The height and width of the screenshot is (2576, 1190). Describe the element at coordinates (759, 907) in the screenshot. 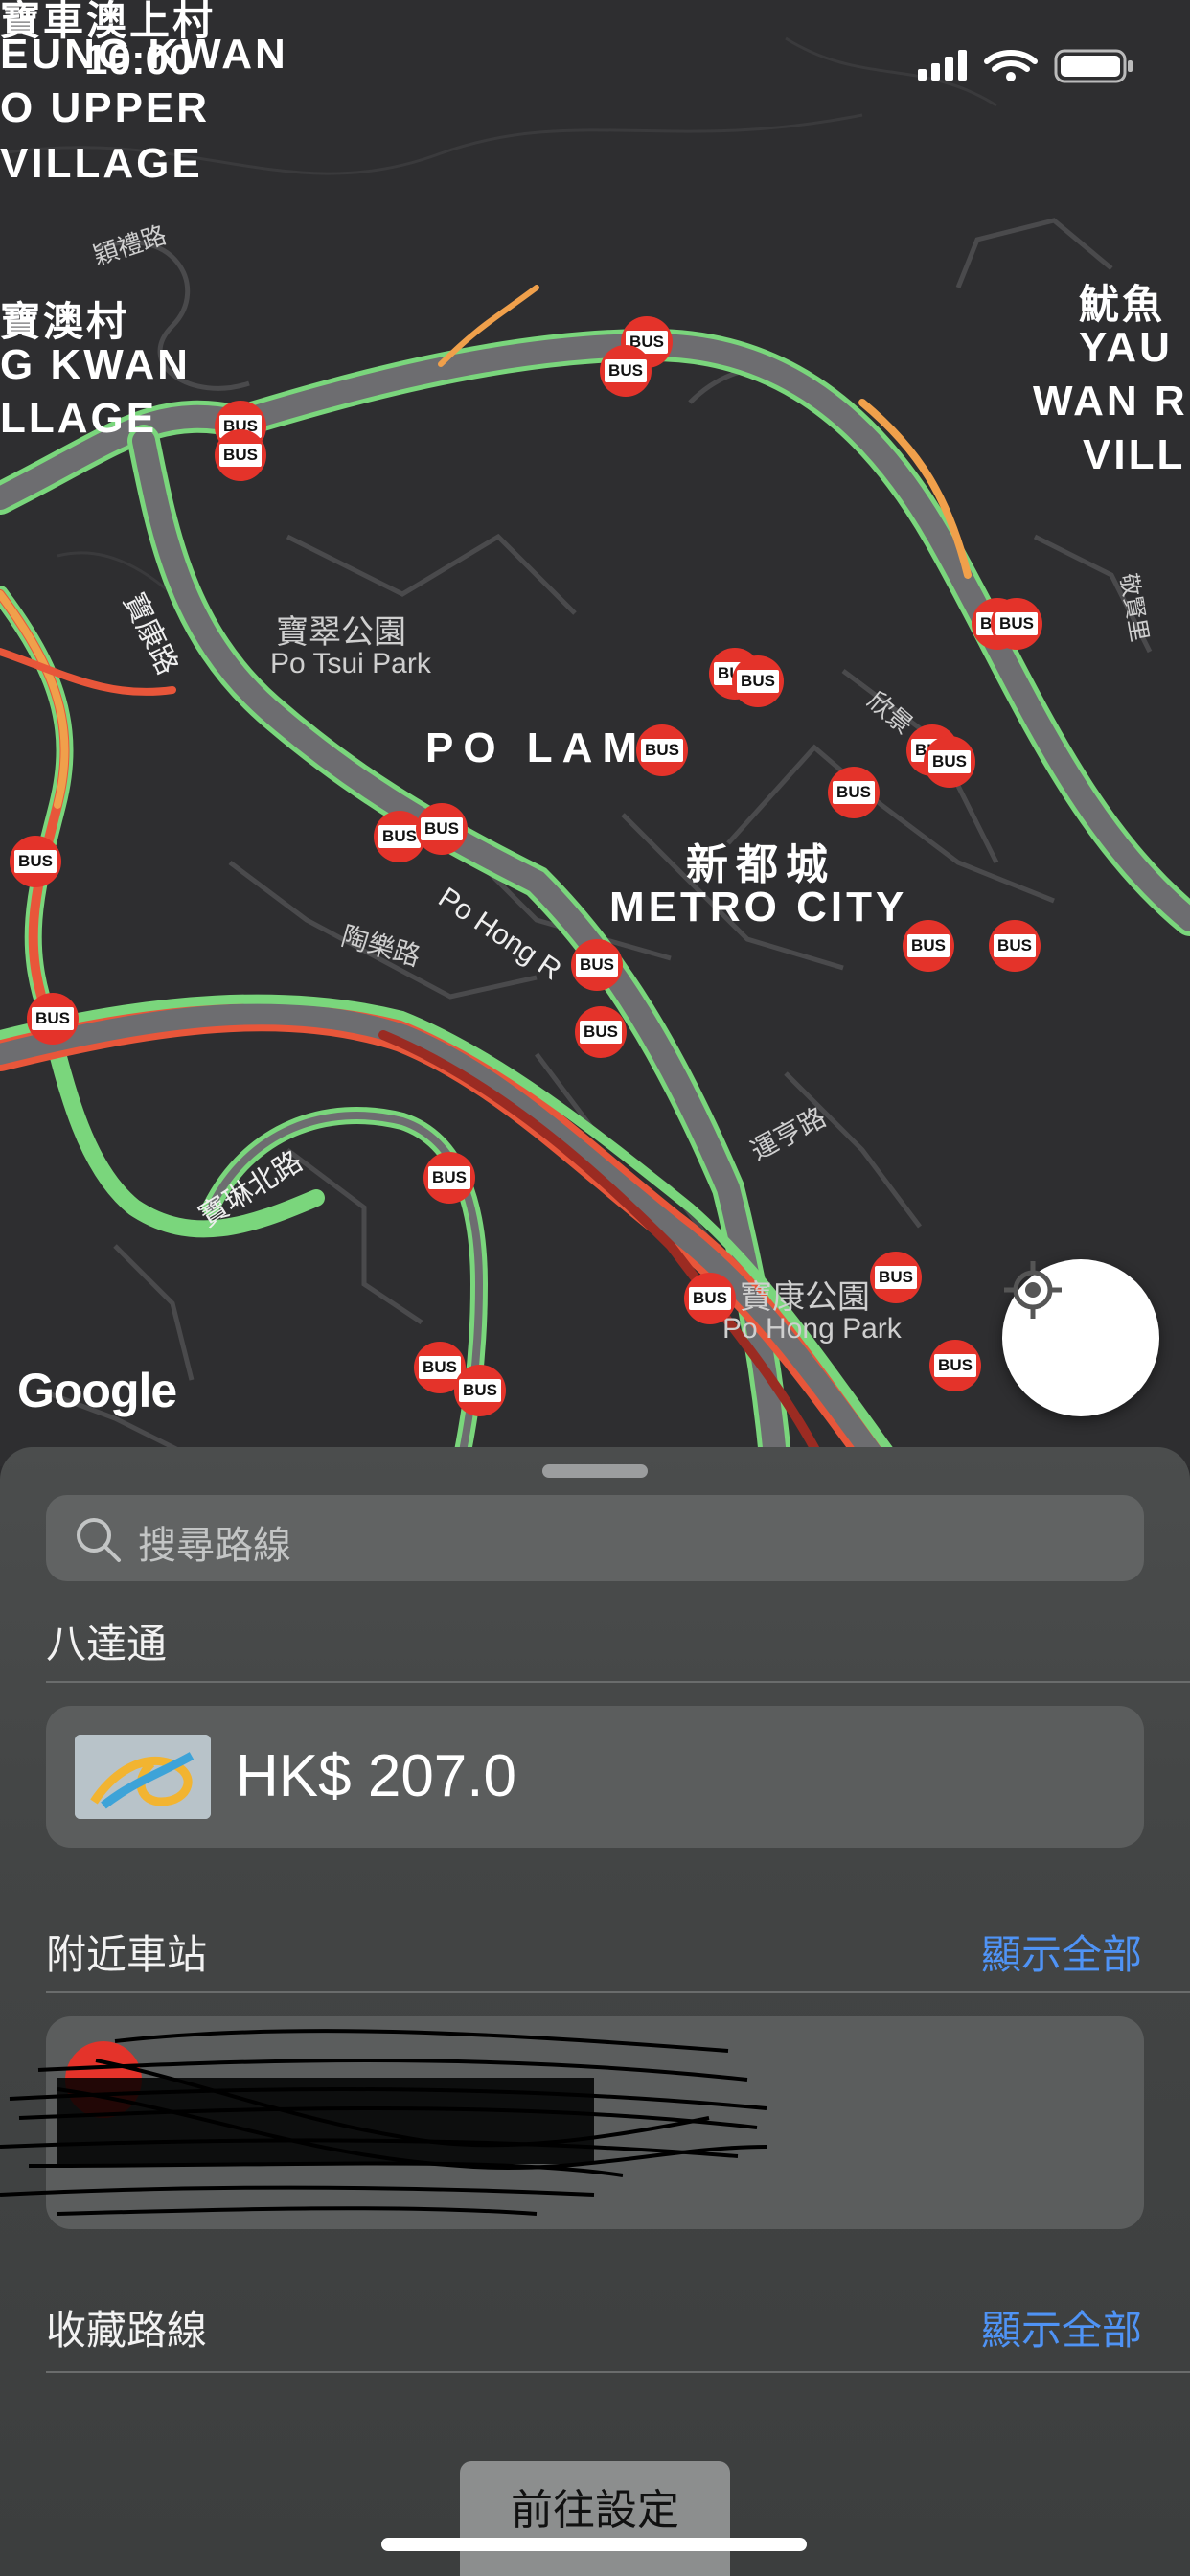

I see `place-label: METRO CITY` at that location.